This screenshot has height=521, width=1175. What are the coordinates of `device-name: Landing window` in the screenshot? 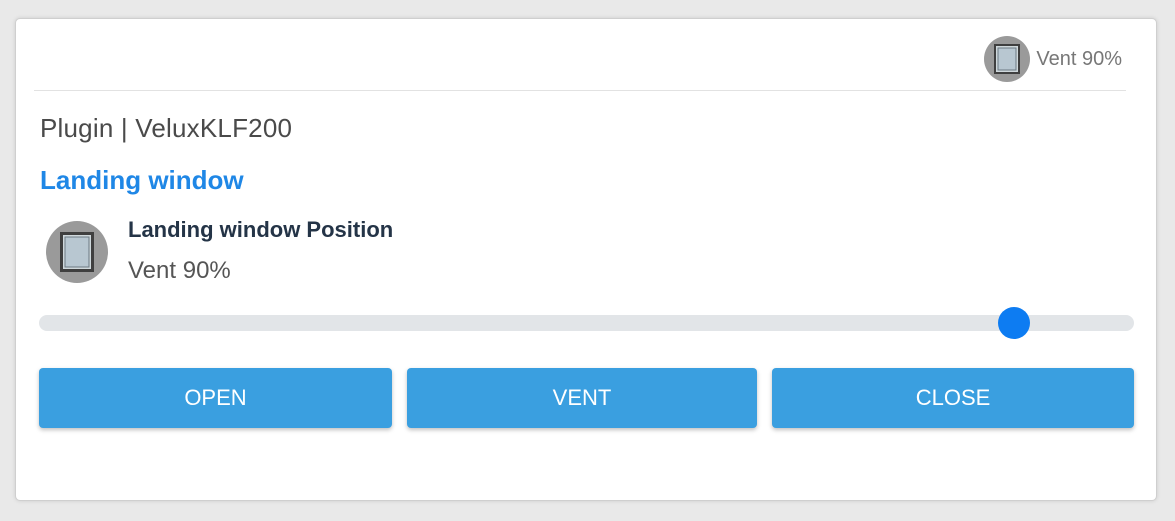 It's located at (142, 180).